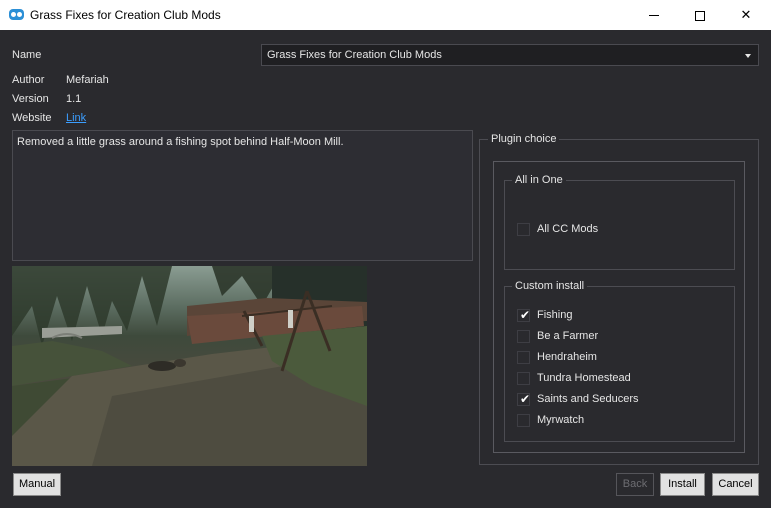 Image resolution: width=771 pixels, height=508 pixels. I want to click on manual-button: Manual, so click(37, 484).